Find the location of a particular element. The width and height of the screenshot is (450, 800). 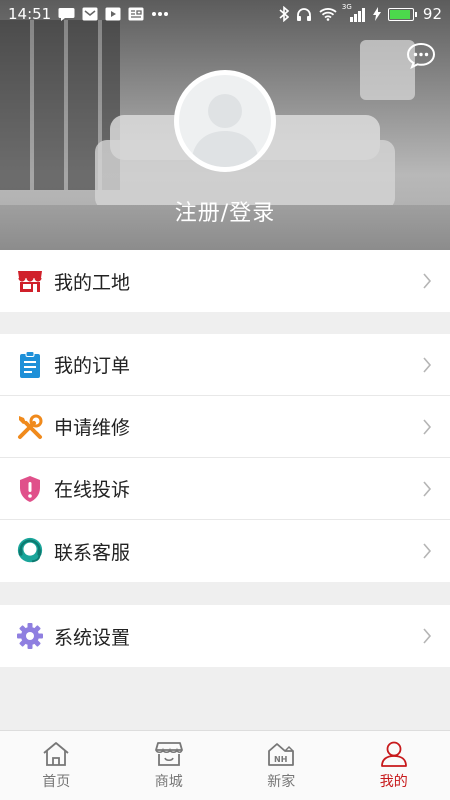

menu-section-site: 我的工地 is located at coordinates (225, 281).